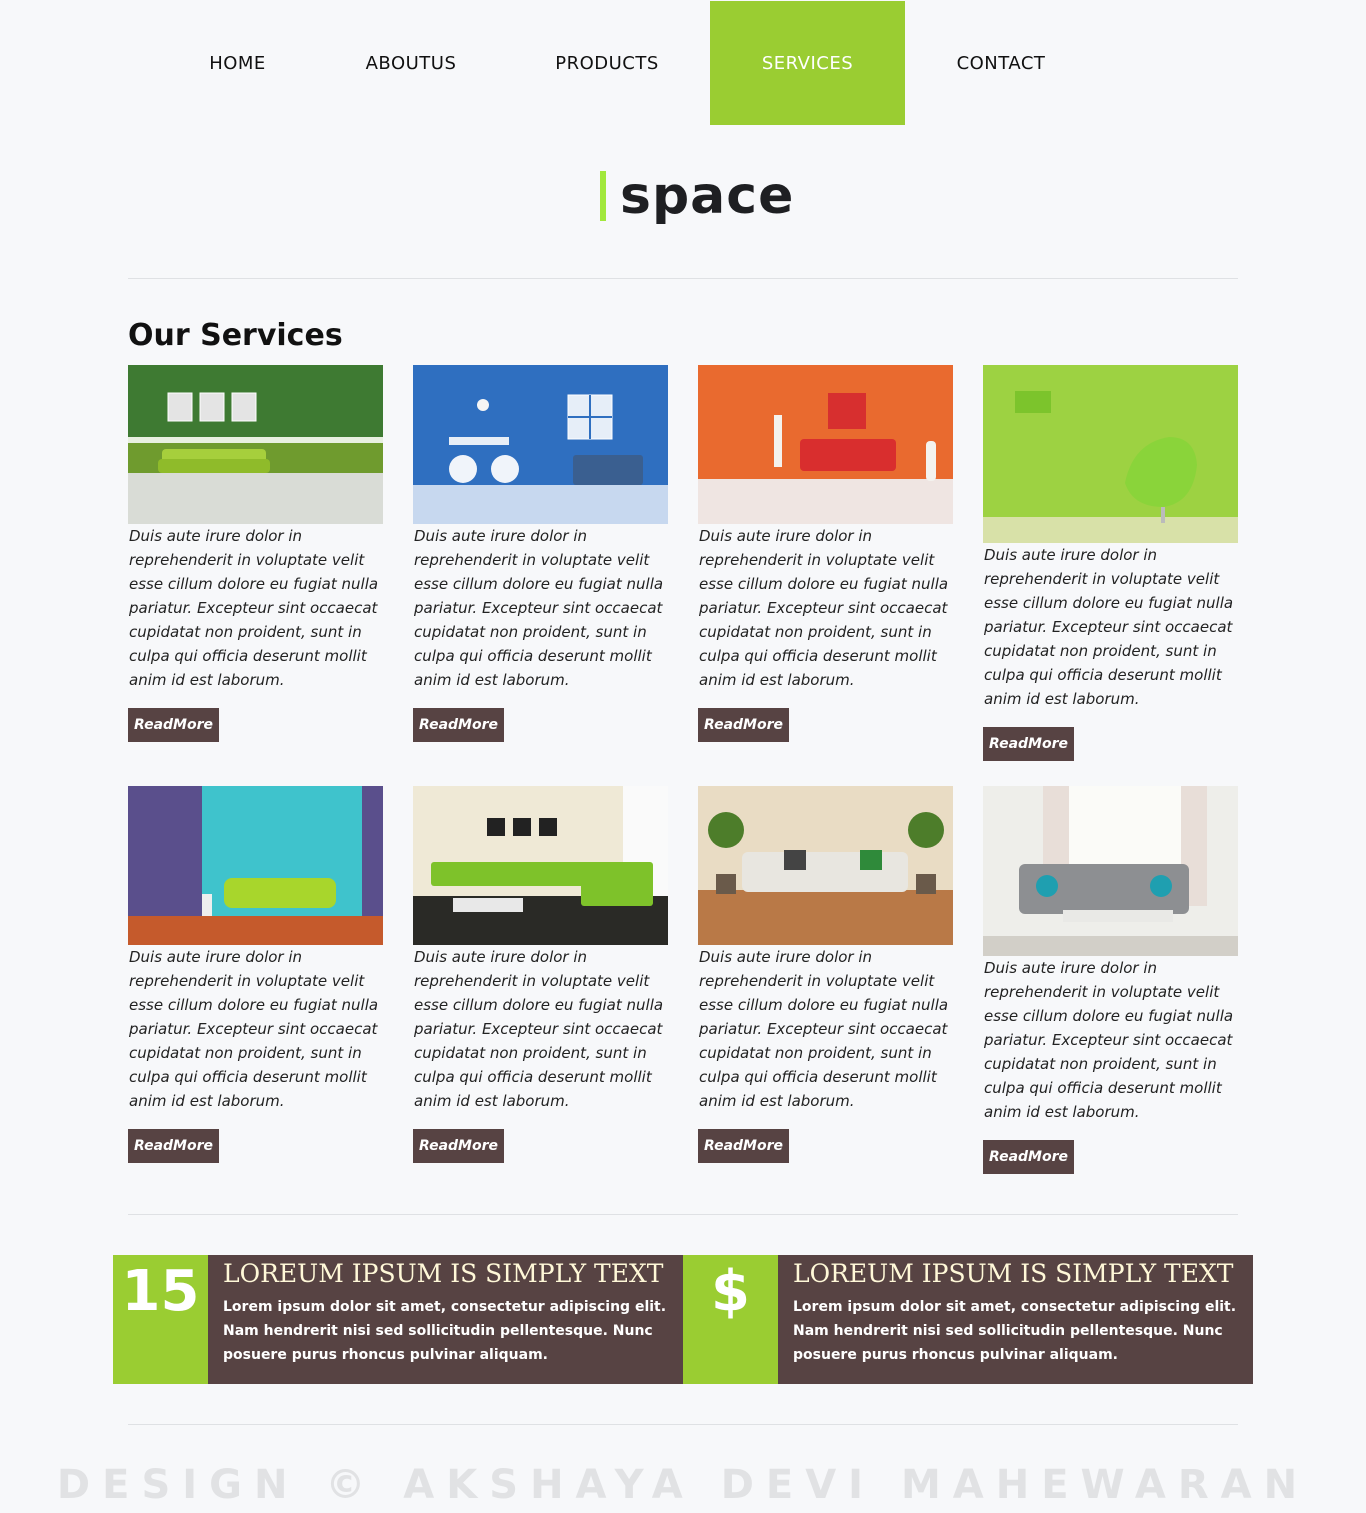  Describe the element at coordinates (730, 1319) in the screenshot. I see `dollar-icon: $` at that location.